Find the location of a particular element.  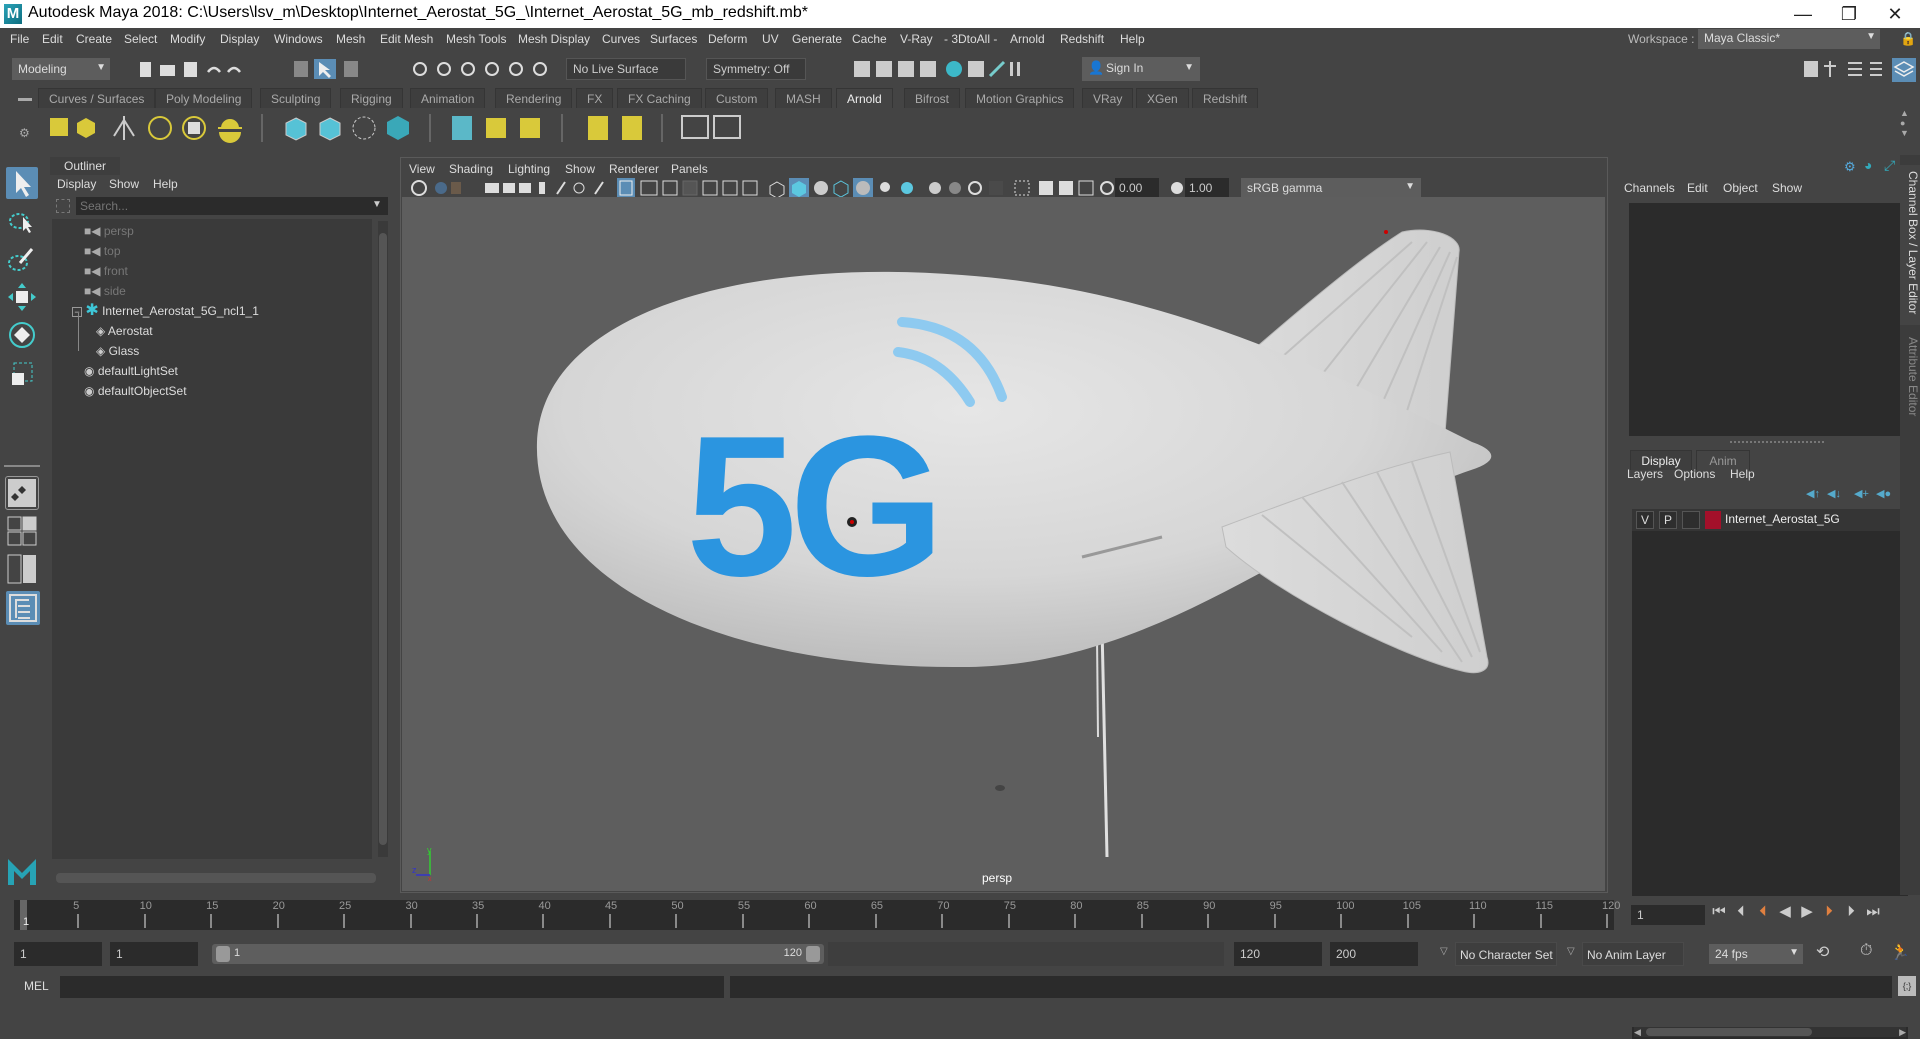

menu-file: File is located at coordinates (19, 39).